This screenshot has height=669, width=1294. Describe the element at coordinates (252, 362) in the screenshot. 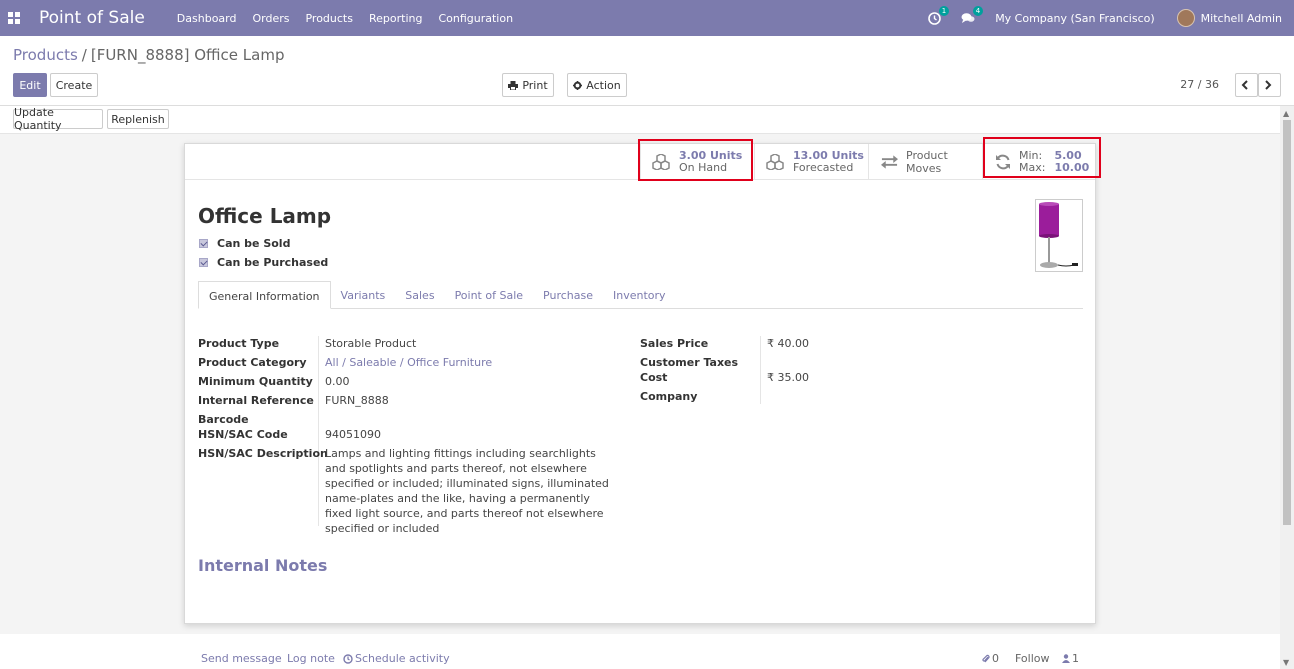

I see `product-category-label: Product Category` at that location.